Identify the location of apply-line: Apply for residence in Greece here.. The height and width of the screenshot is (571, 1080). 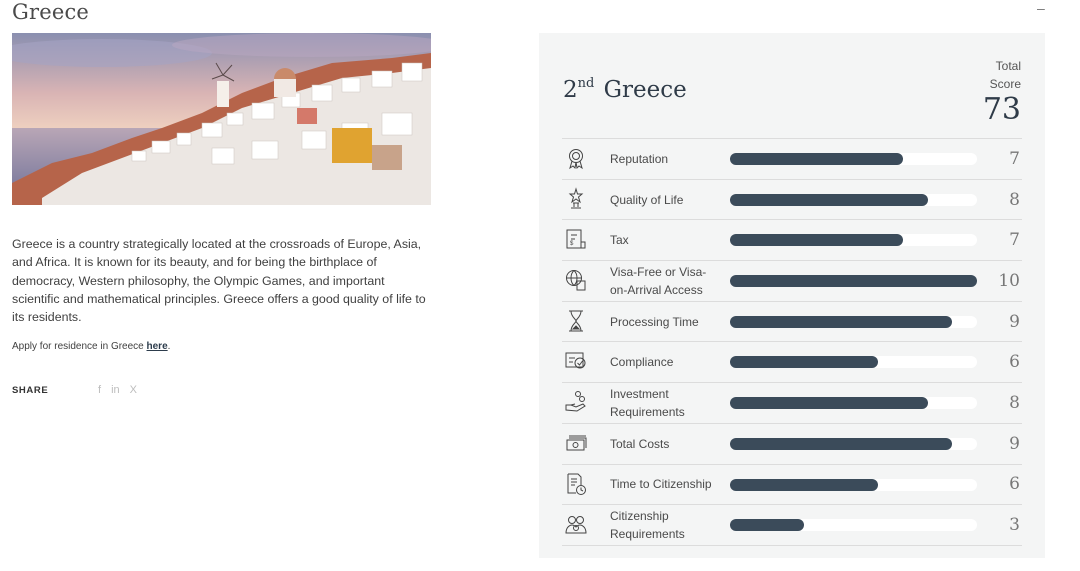
(91, 346).